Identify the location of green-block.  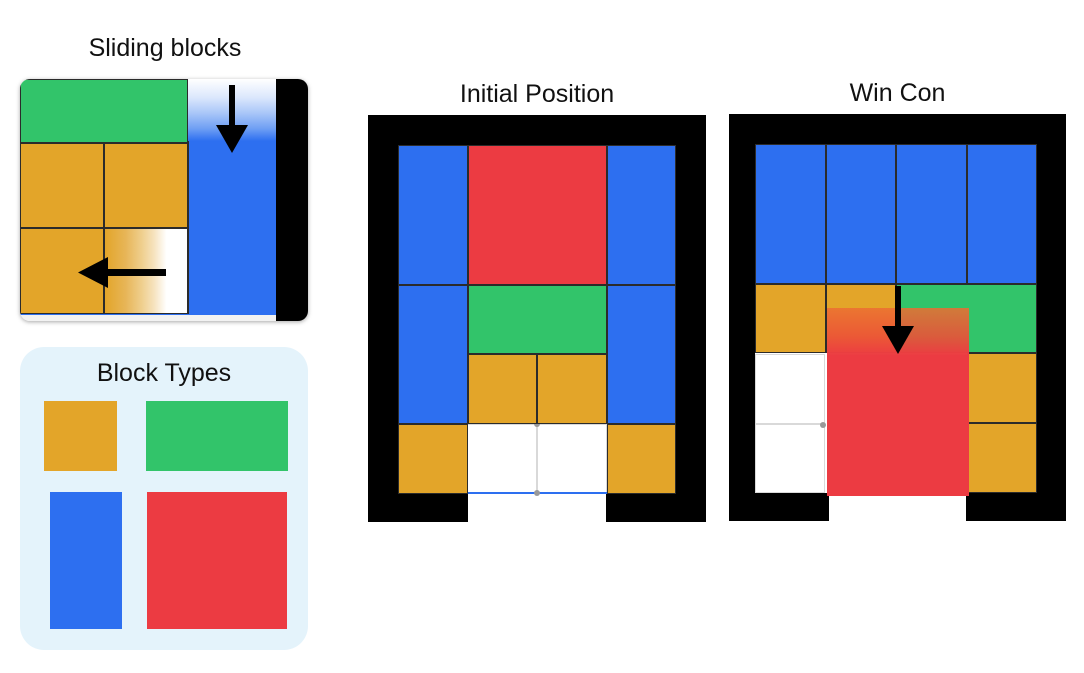
(104, 111).